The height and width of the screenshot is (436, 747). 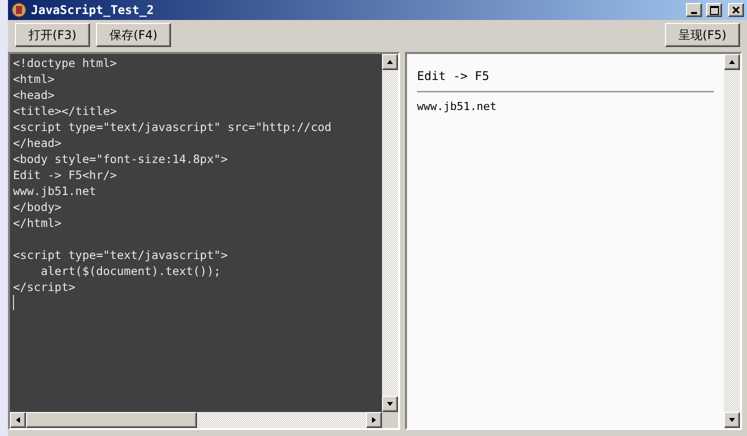 What do you see at coordinates (52, 35) in the screenshot?
I see `toolbar-button: 打开(F3)` at bounding box center [52, 35].